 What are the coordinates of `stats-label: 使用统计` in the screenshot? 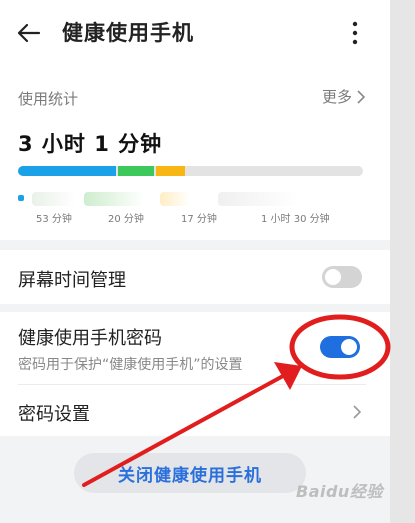 It's located at (48, 99).